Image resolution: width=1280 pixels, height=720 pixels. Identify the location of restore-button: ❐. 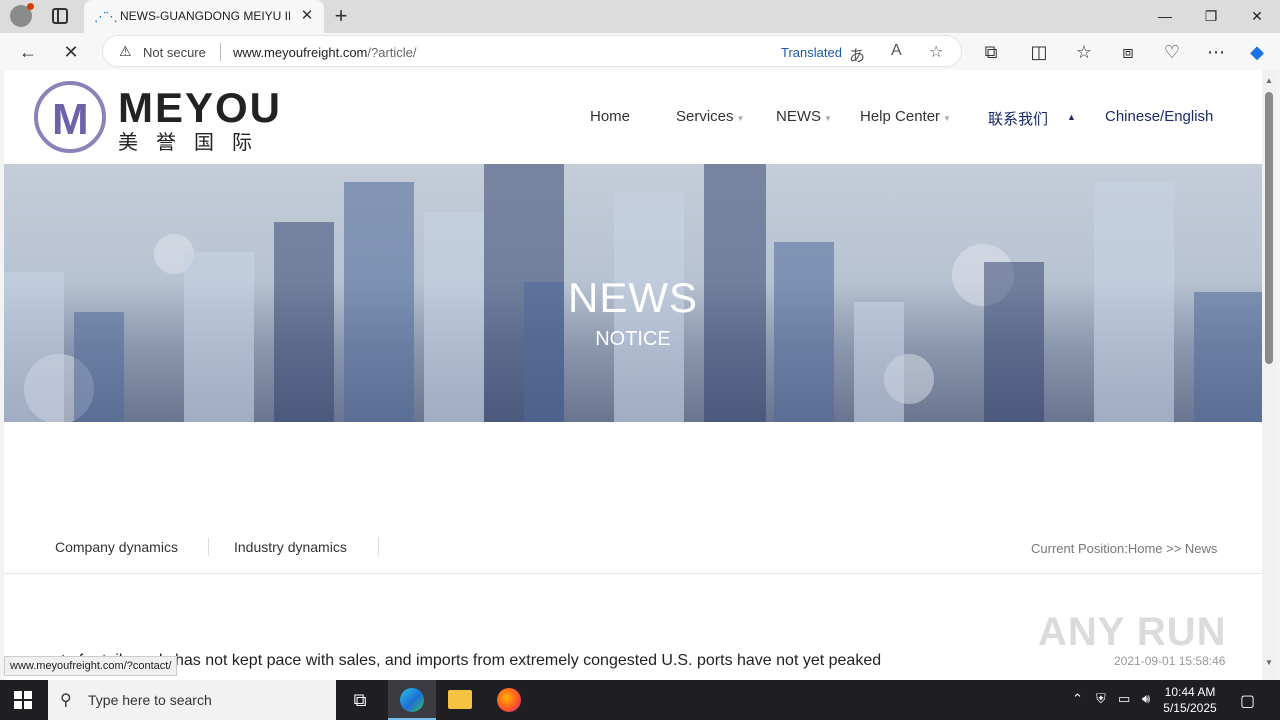
(1211, 16).